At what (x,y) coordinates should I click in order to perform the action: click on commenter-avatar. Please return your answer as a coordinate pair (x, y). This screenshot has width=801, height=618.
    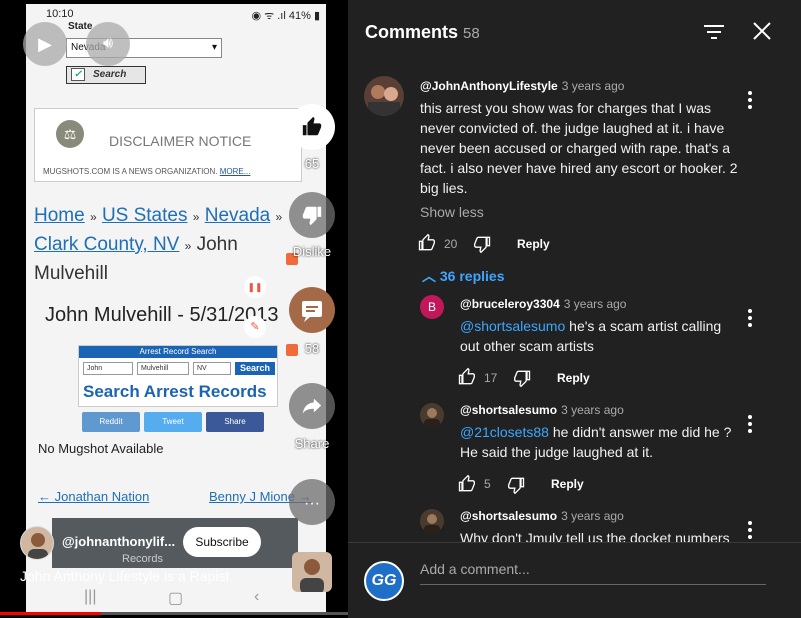
    Looking at the image, I should click on (384, 96).